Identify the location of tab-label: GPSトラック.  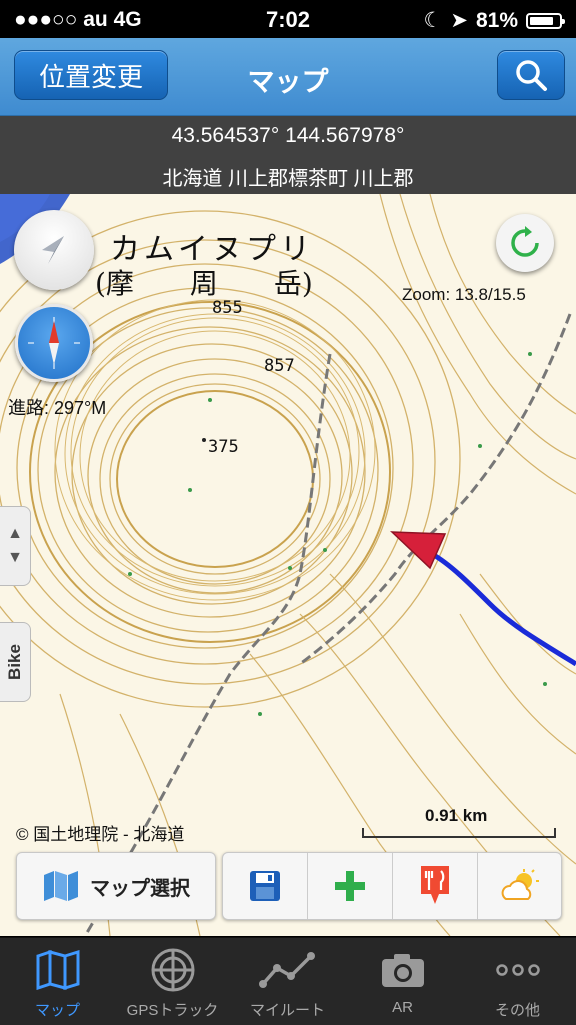
(172, 1010).